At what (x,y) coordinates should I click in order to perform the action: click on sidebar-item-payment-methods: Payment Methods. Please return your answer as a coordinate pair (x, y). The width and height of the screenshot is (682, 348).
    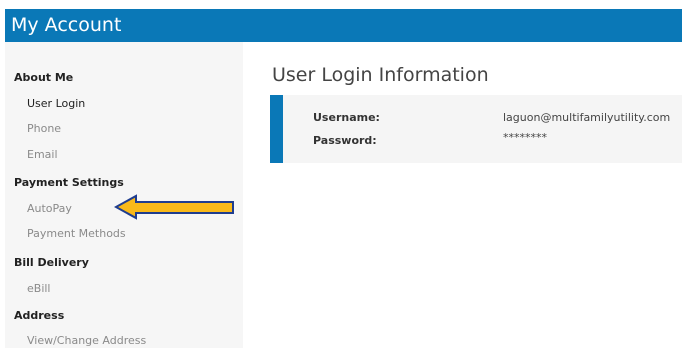
    Looking at the image, I should click on (76, 233).